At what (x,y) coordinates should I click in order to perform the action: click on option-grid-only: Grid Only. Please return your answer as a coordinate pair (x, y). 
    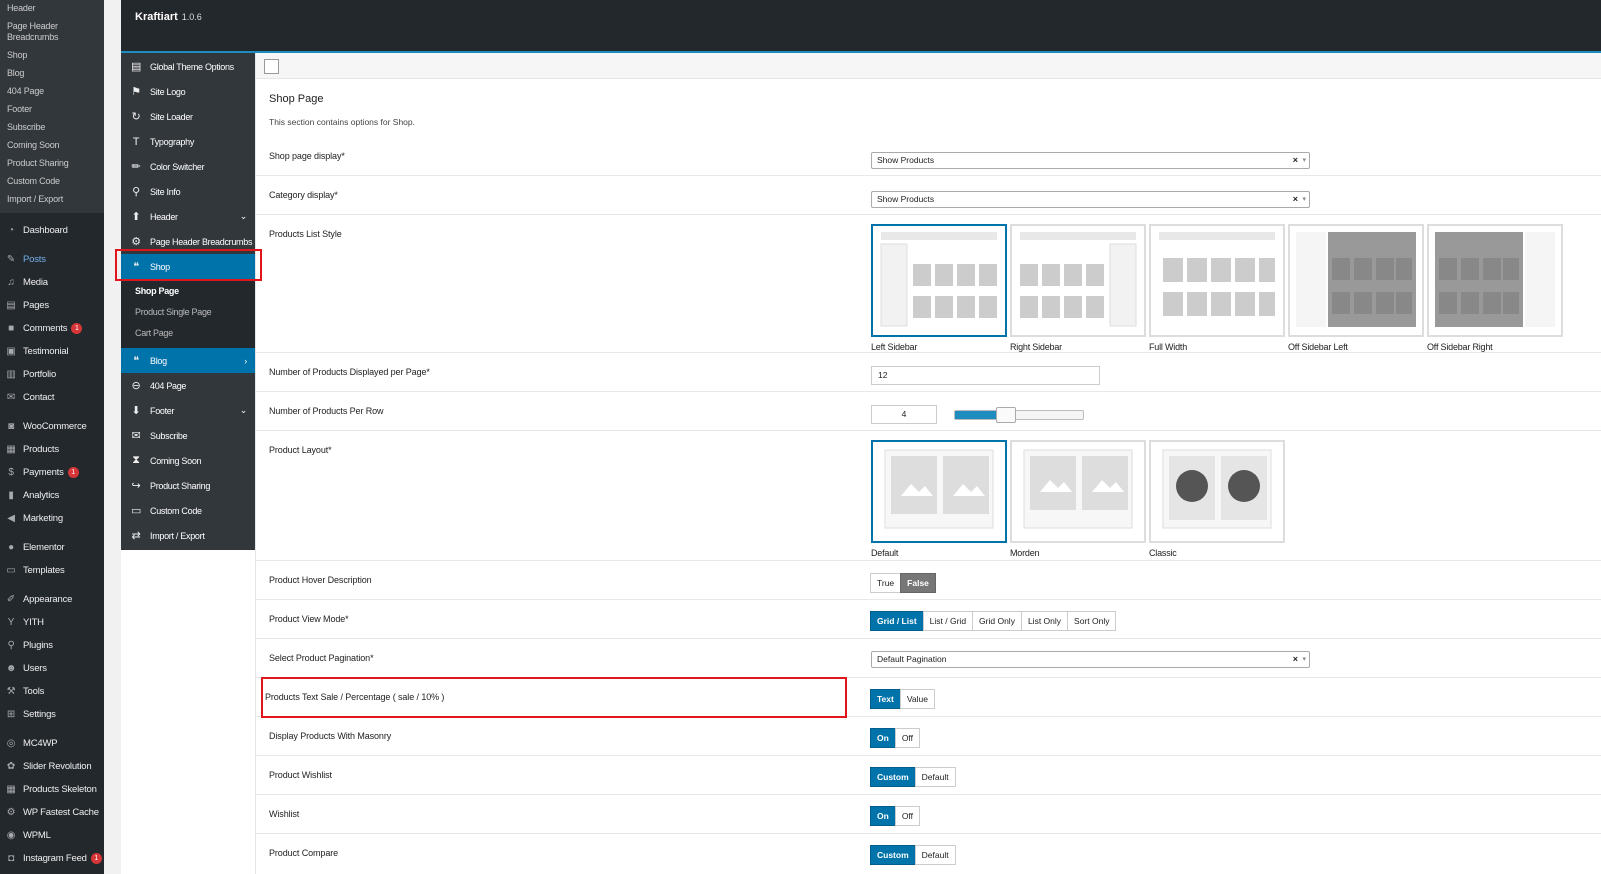
    Looking at the image, I should click on (997, 621).